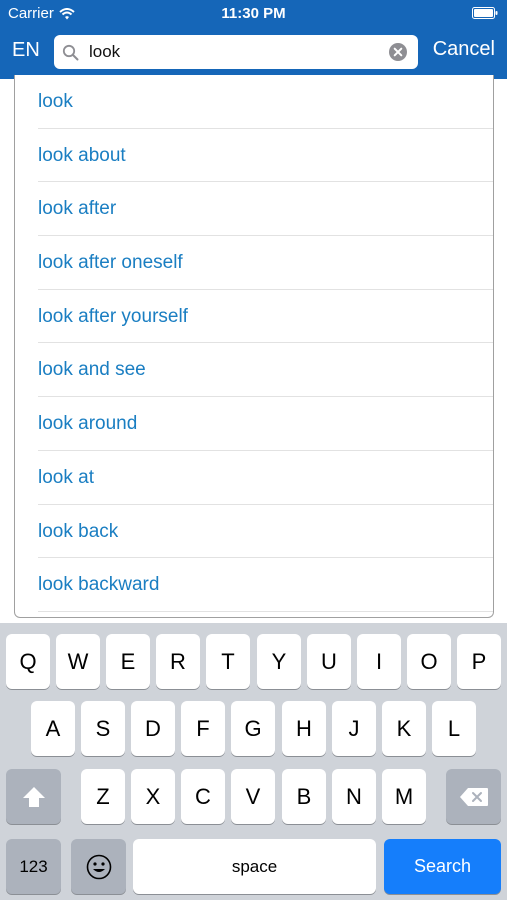  Describe the element at coordinates (153, 796) in the screenshot. I see `key-x: X` at that location.